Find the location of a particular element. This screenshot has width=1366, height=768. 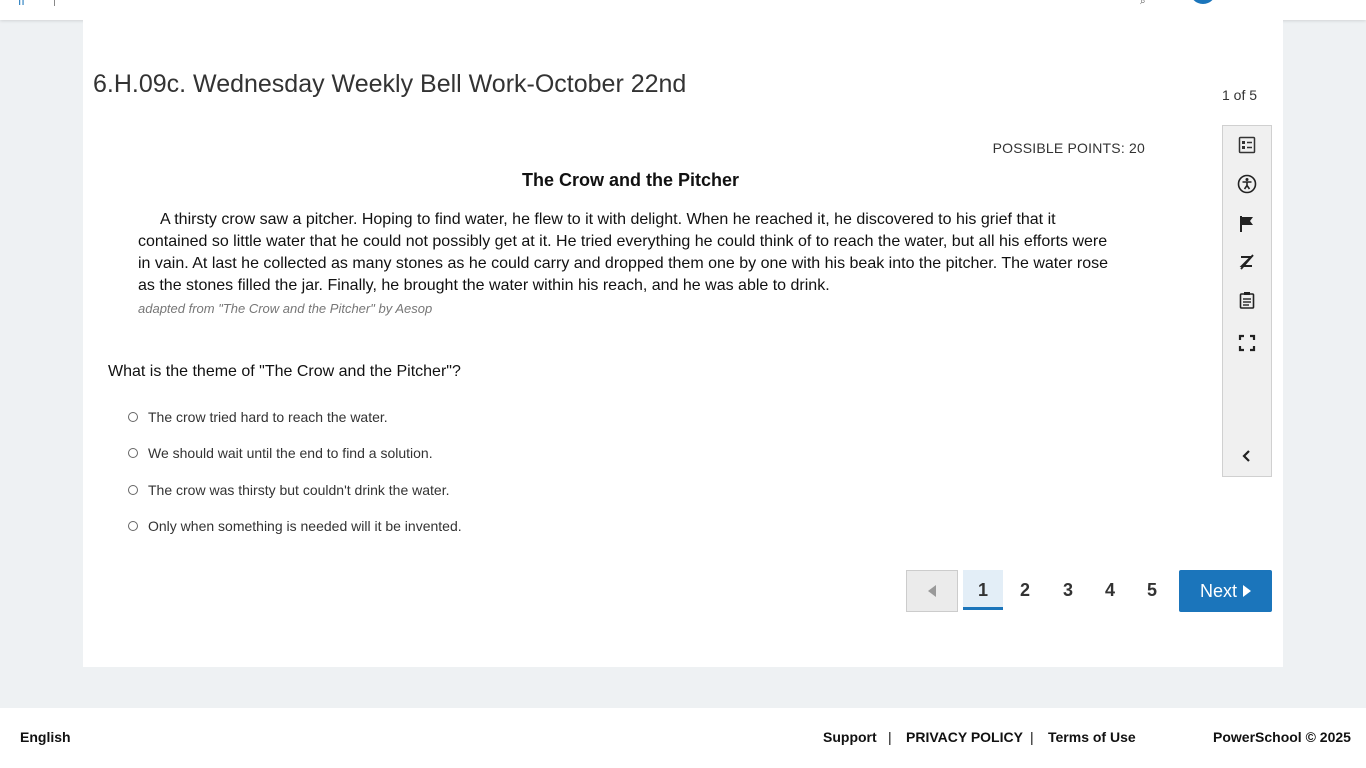

caret-right-icon is located at coordinates (1247, 591).